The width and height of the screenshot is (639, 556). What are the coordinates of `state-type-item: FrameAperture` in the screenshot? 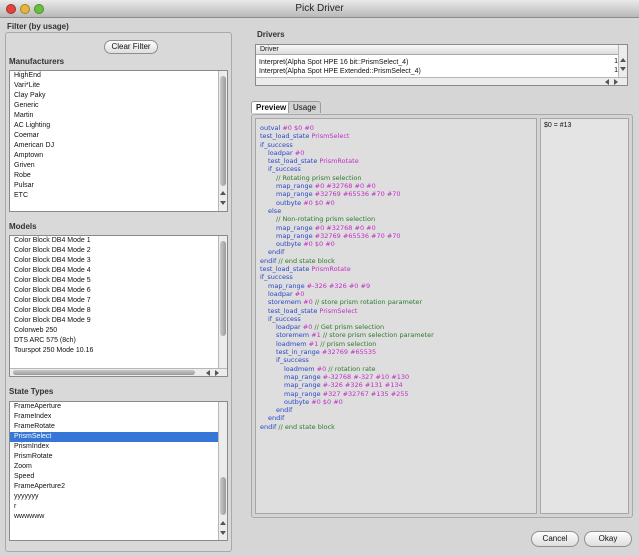 It's located at (114, 407).